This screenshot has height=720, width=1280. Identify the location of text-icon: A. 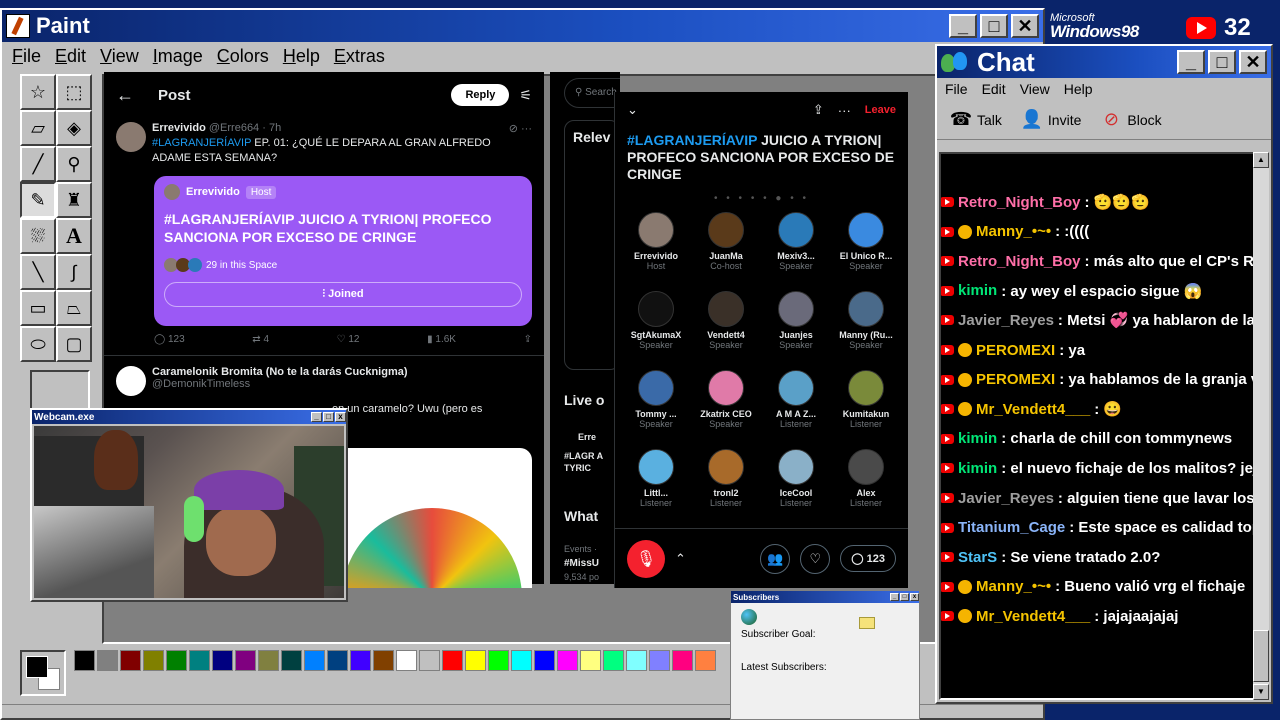
(74, 236).